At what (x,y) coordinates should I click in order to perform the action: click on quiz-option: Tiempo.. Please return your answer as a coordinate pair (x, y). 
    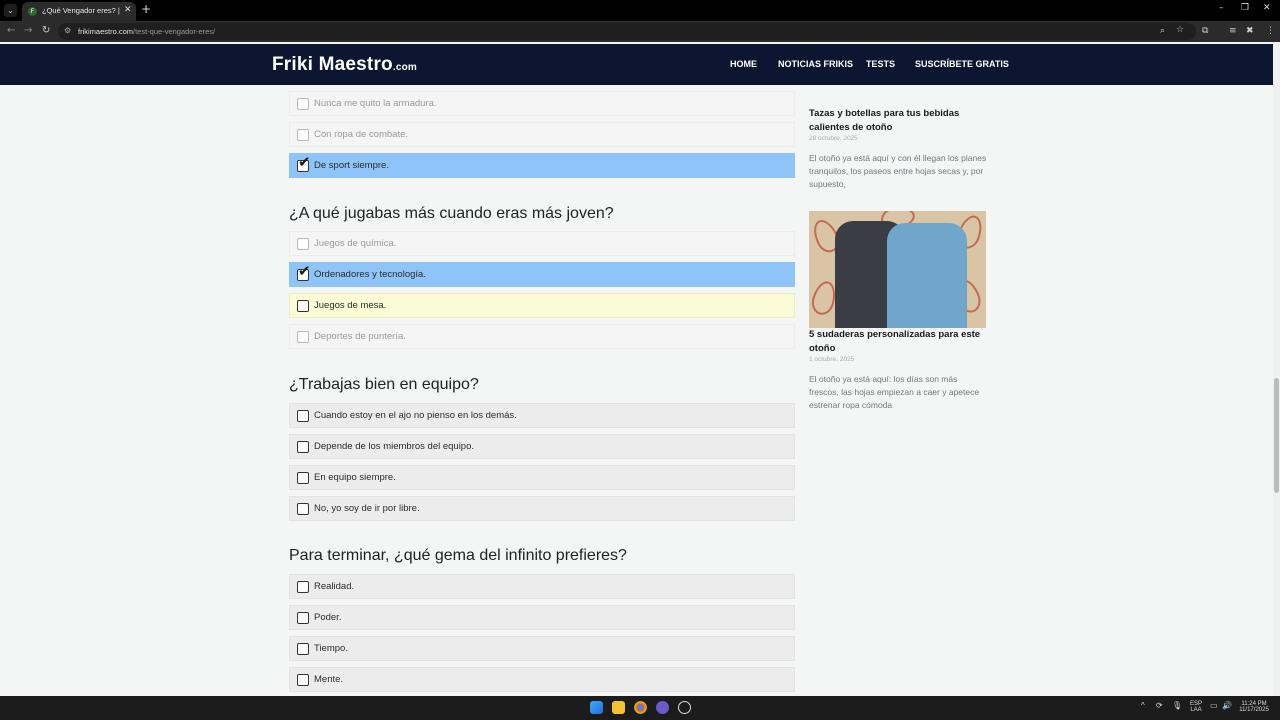
    Looking at the image, I should click on (542, 648).